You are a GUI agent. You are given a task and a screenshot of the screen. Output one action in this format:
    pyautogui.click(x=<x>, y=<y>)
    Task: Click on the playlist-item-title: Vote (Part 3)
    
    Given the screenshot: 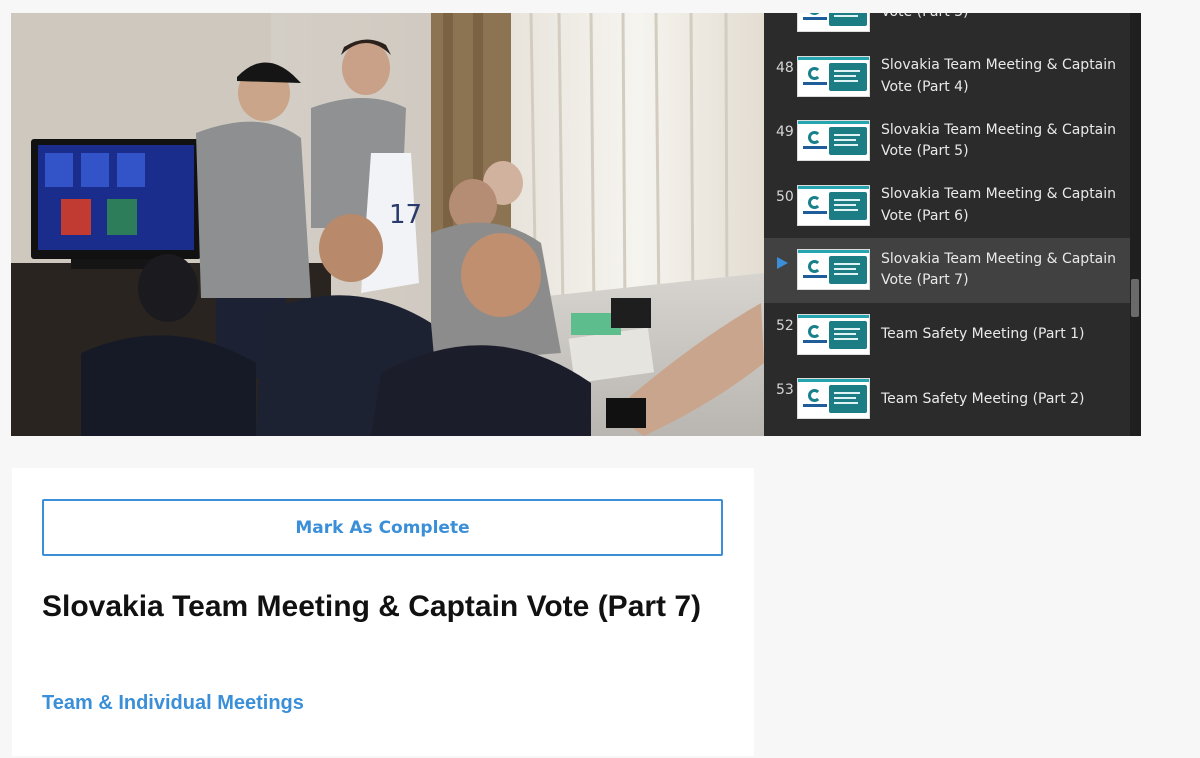 What is the action you would take?
    pyautogui.click(x=1001, y=29)
    